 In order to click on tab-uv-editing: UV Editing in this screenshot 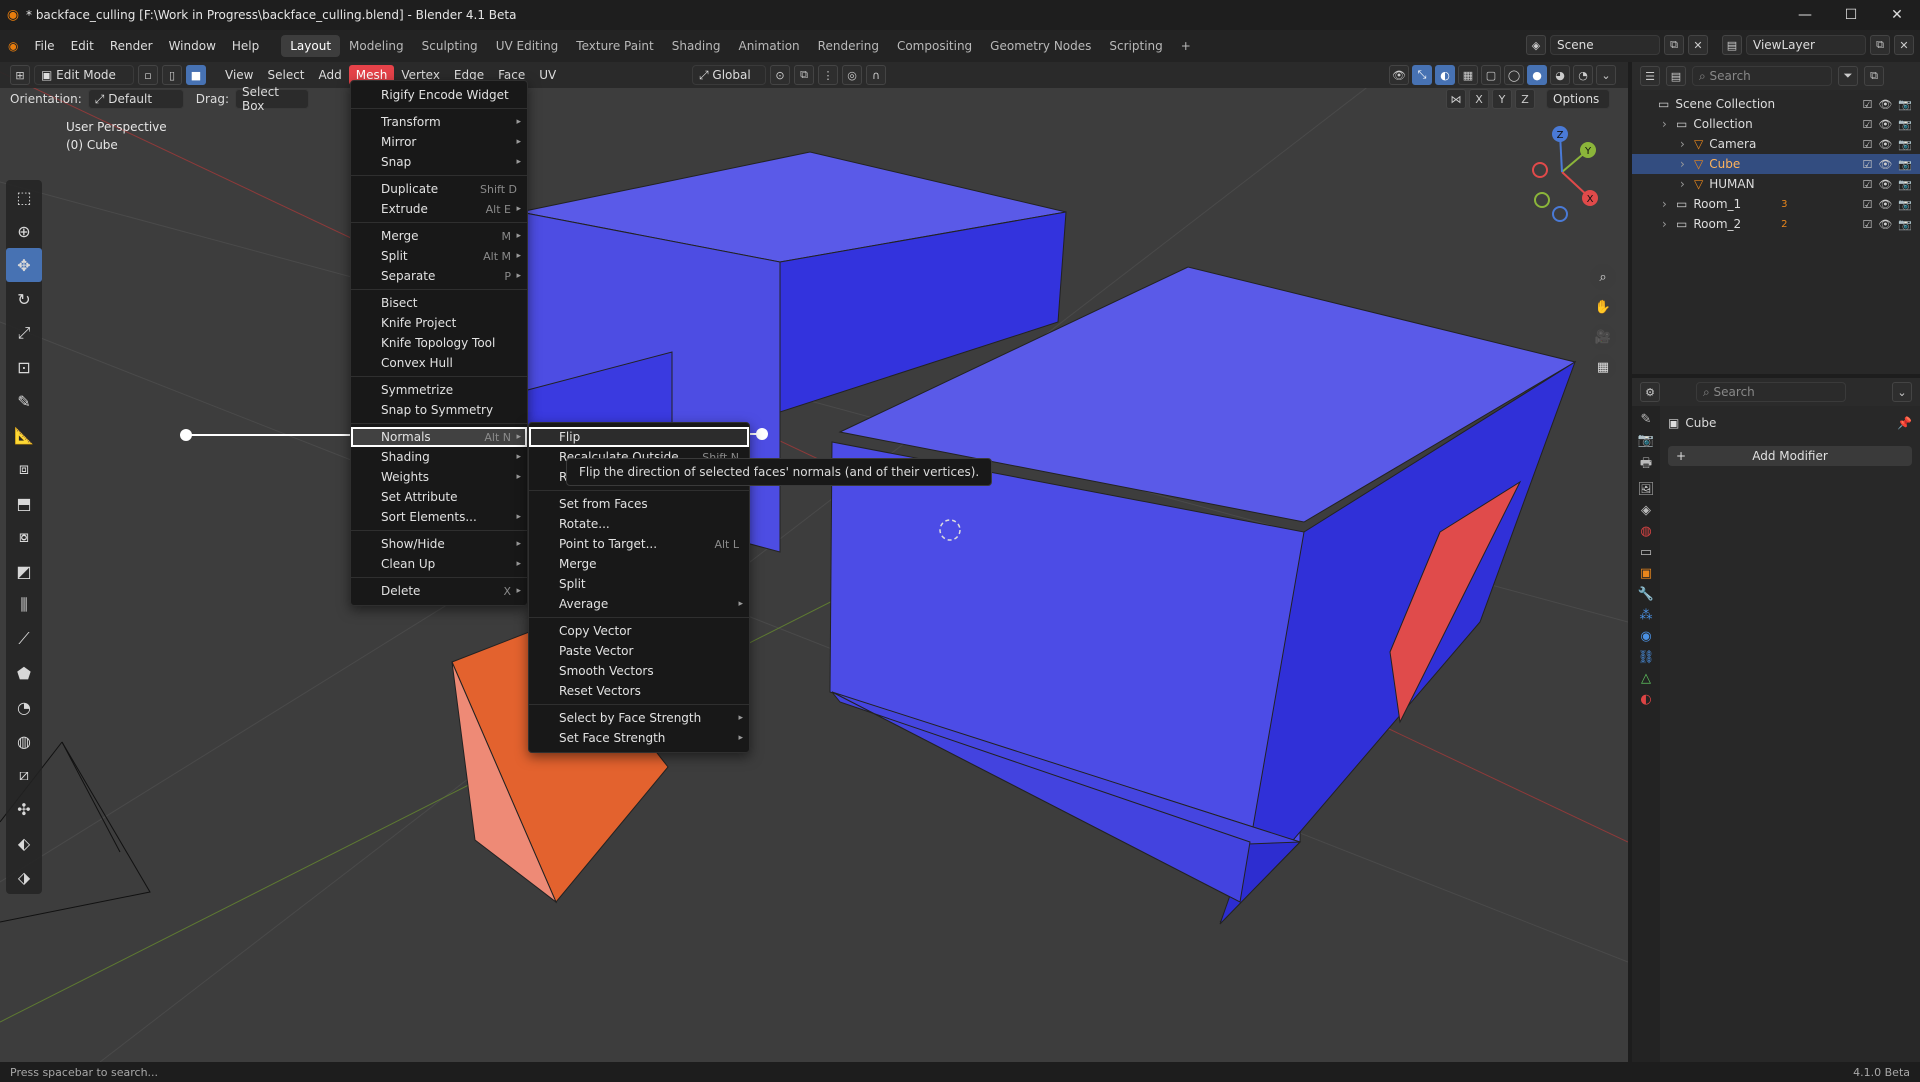, I will do `click(527, 46)`.